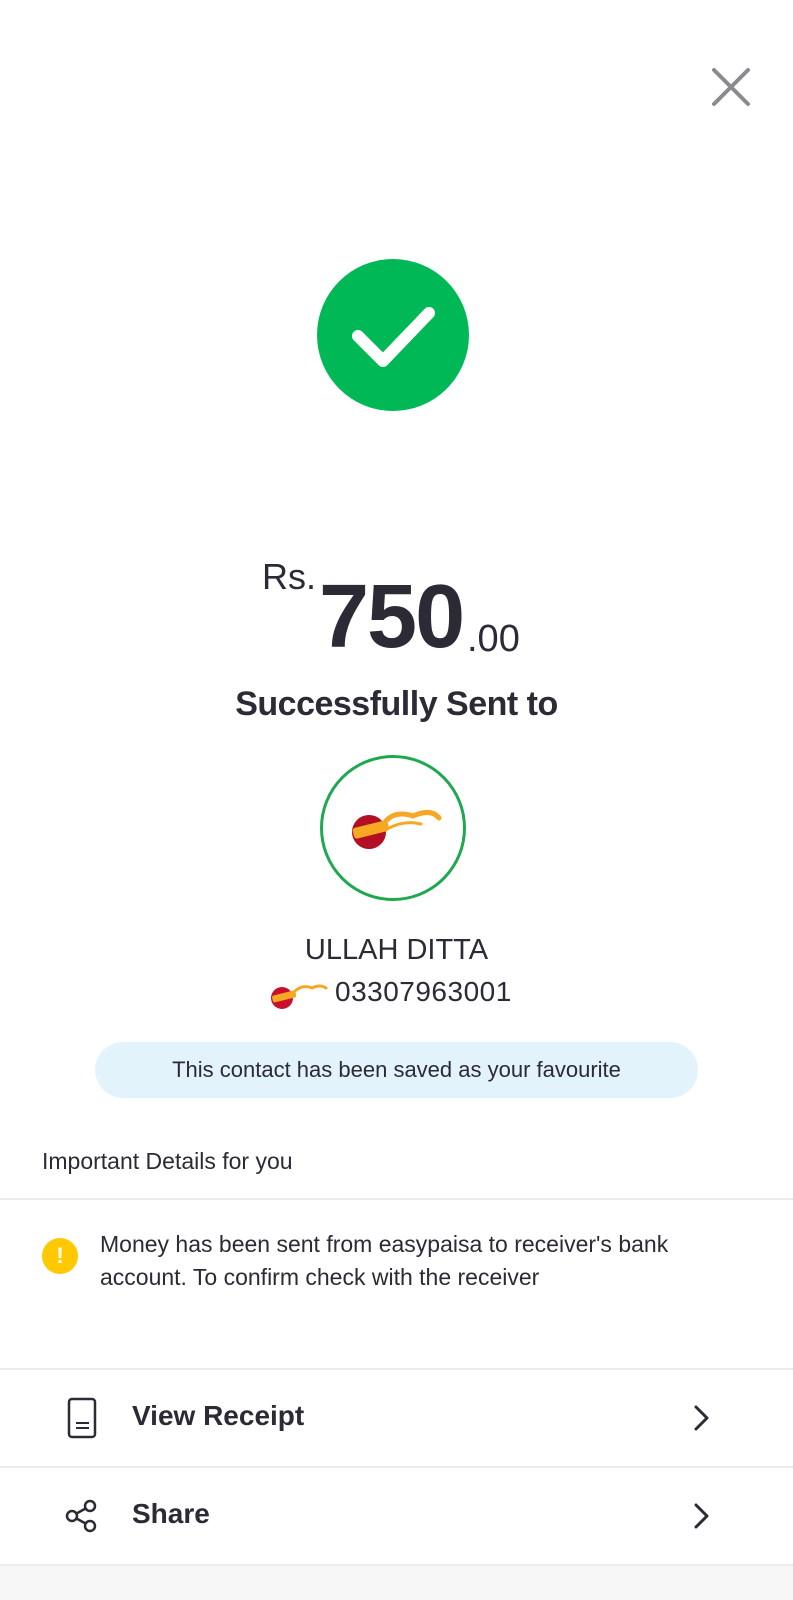  I want to click on warning-icon: !, so click(60, 1256).